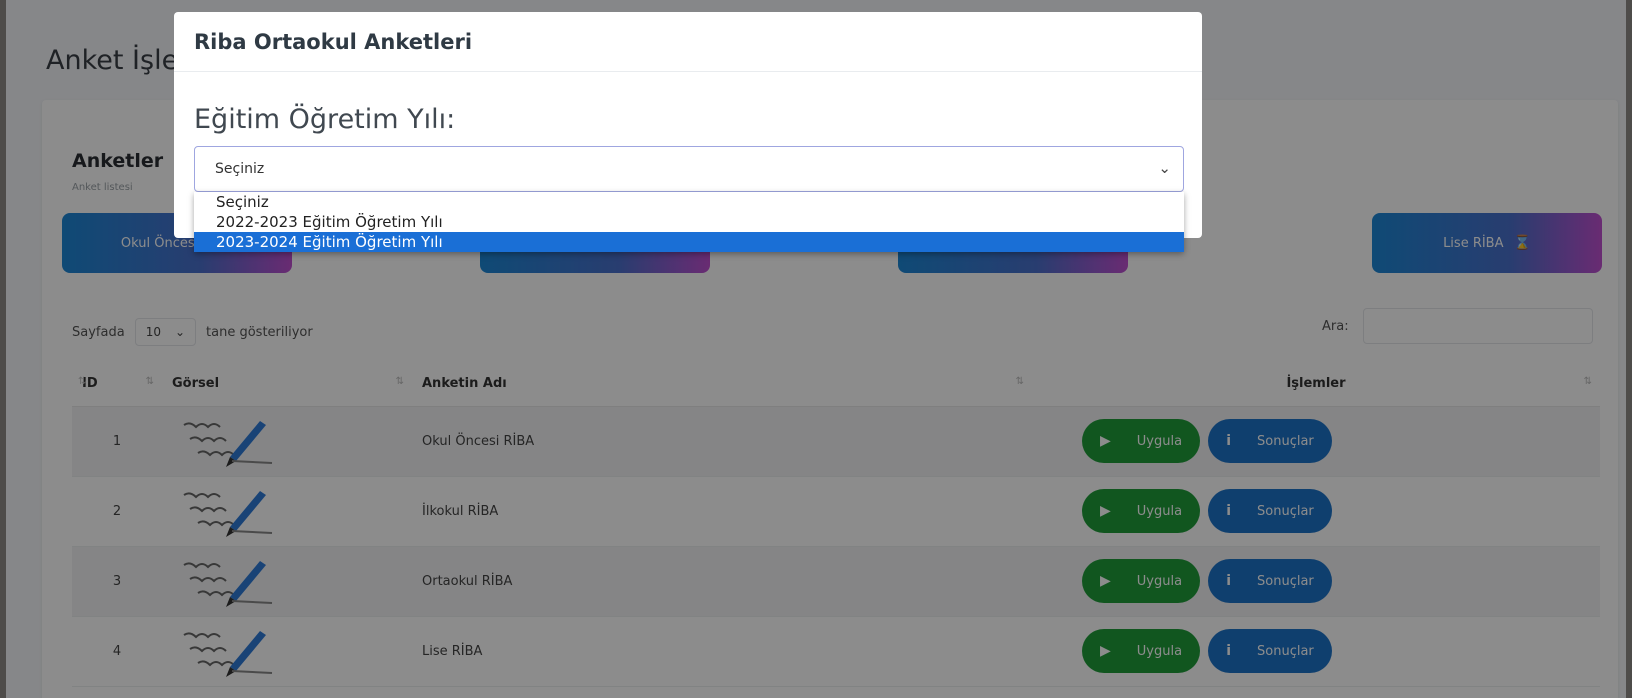 The width and height of the screenshot is (1632, 698). I want to click on dropdown-option: Seçiniz, so click(689, 202).